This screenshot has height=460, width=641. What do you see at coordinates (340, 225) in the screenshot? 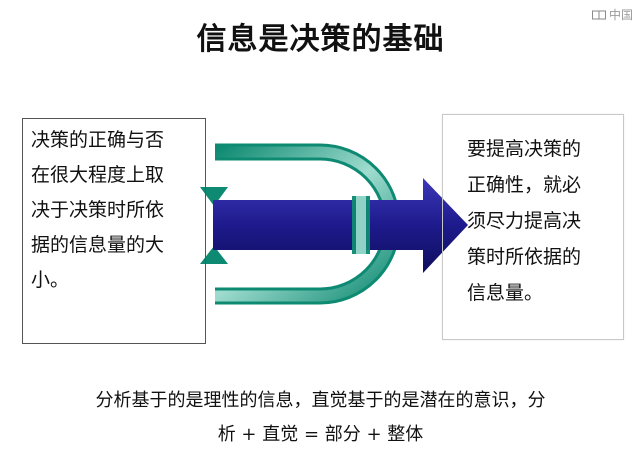
I see `main-flow-arrow` at bounding box center [340, 225].